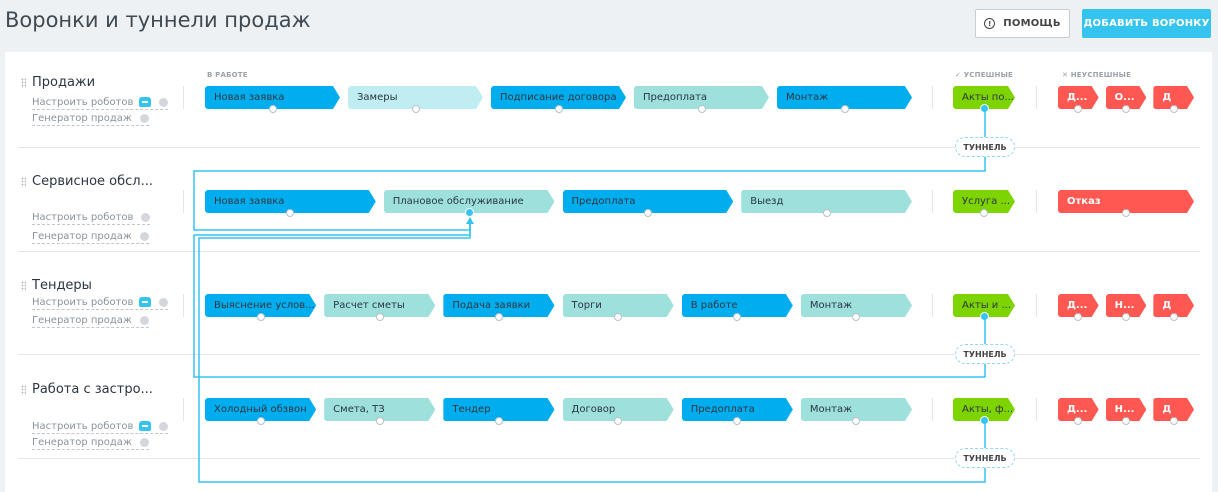 This screenshot has width=1218, height=492. I want to click on stages-stage: В работе, so click(737, 307).